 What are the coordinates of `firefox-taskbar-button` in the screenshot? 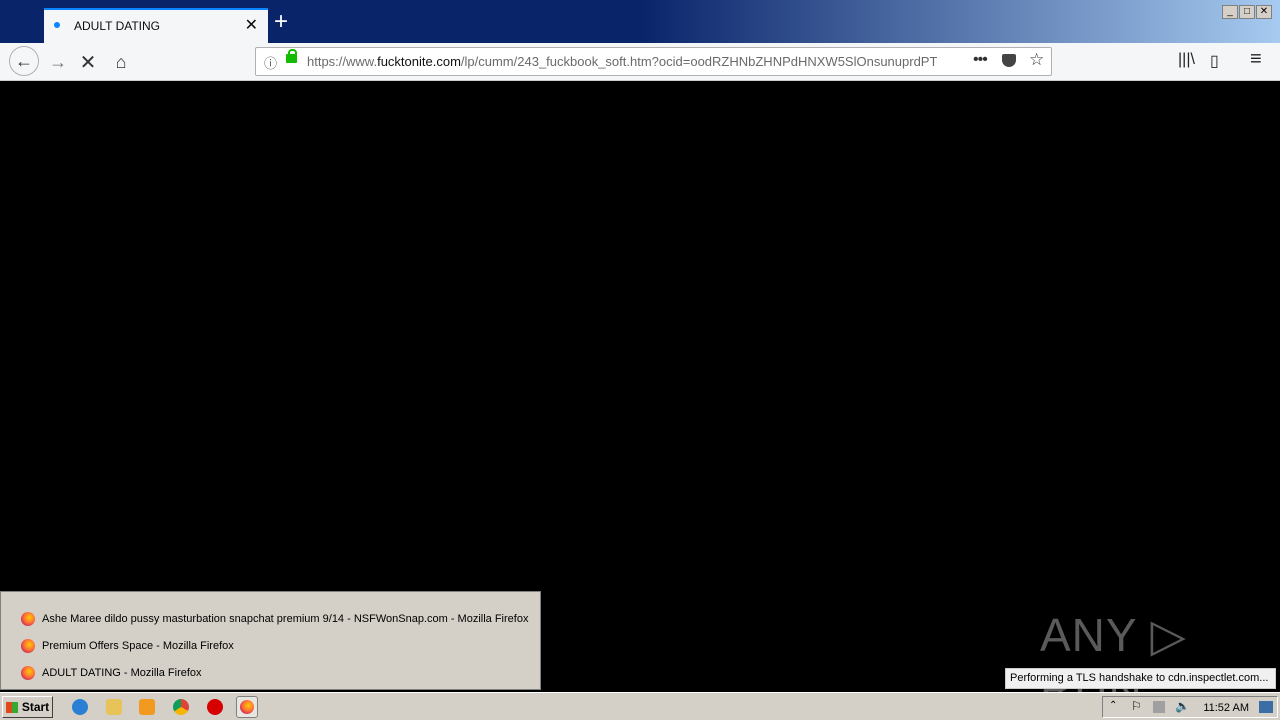 It's located at (247, 707).